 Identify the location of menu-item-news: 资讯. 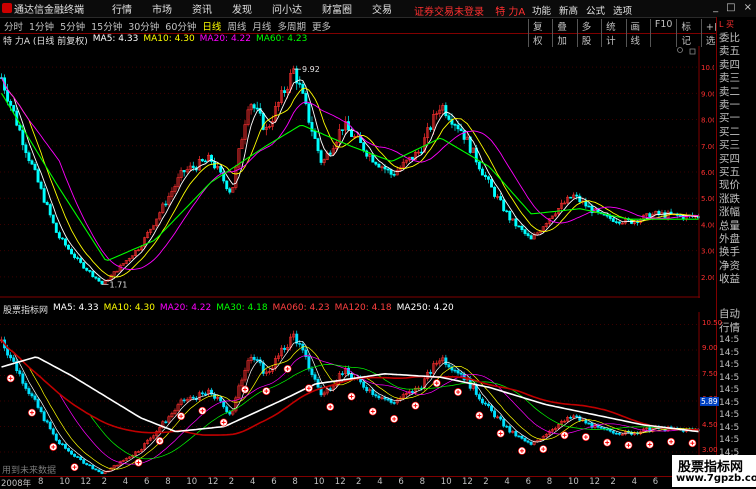
(202, 8).